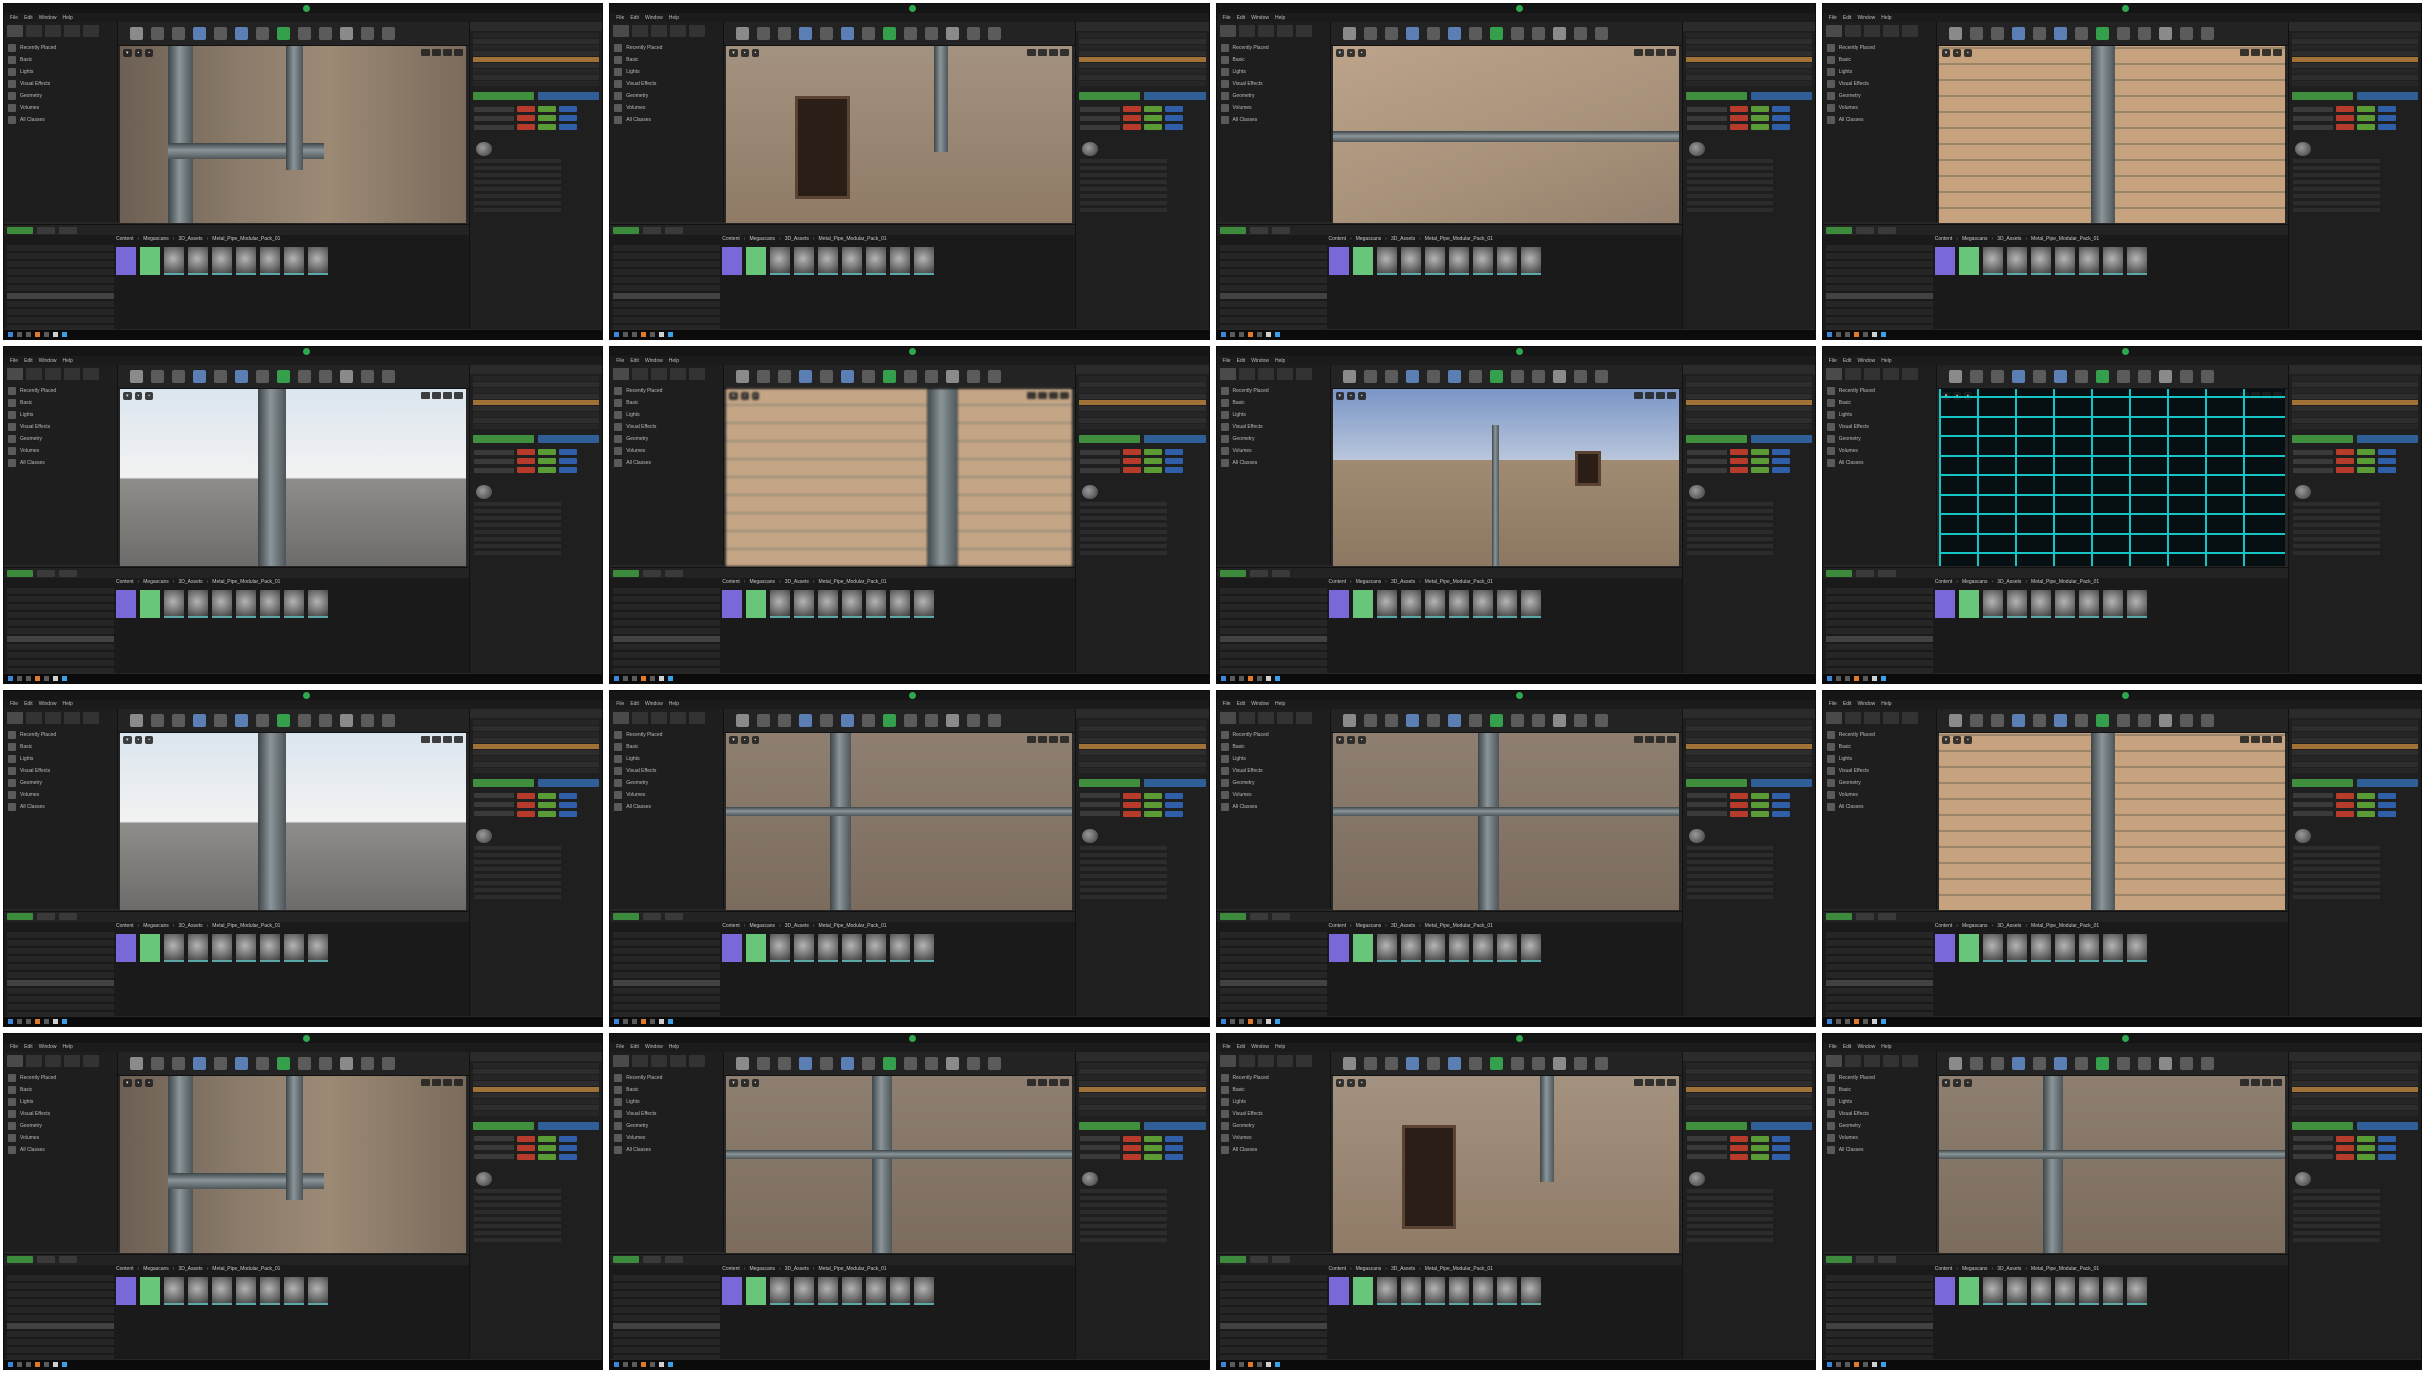 The width and height of the screenshot is (2425, 1373). I want to click on task-view-icon, so click(1241, 1364).